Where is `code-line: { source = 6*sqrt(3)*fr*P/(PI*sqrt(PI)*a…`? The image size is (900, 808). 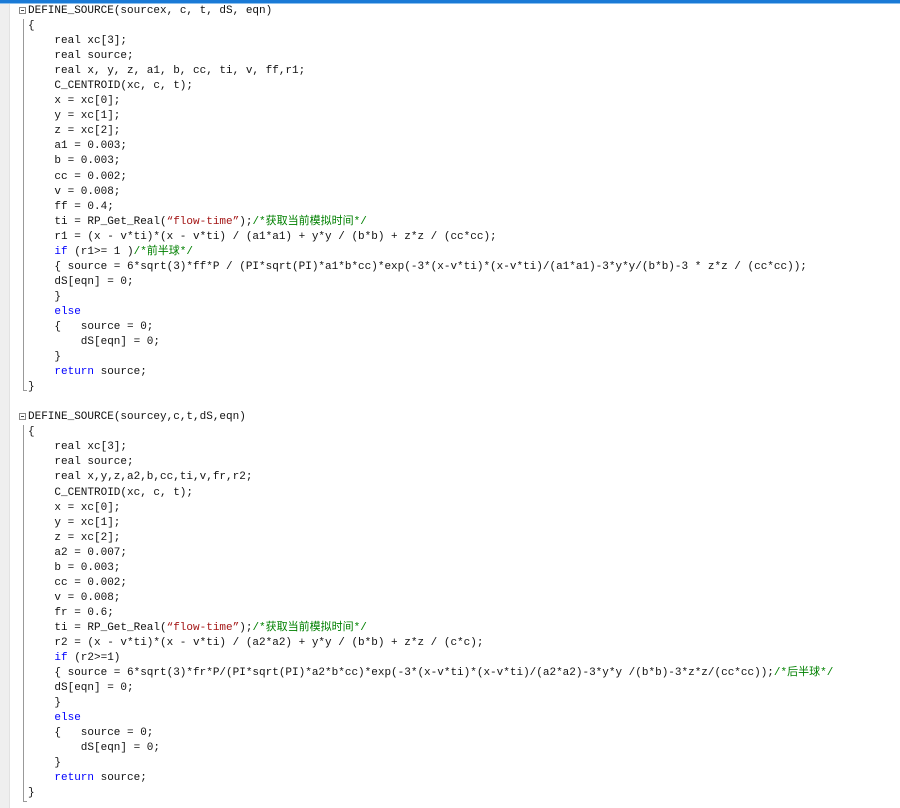
code-line: { source = 6*sqrt(3)*fr*P/(PI*sqrt(PI)*a… is located at coordinates (464, 673).